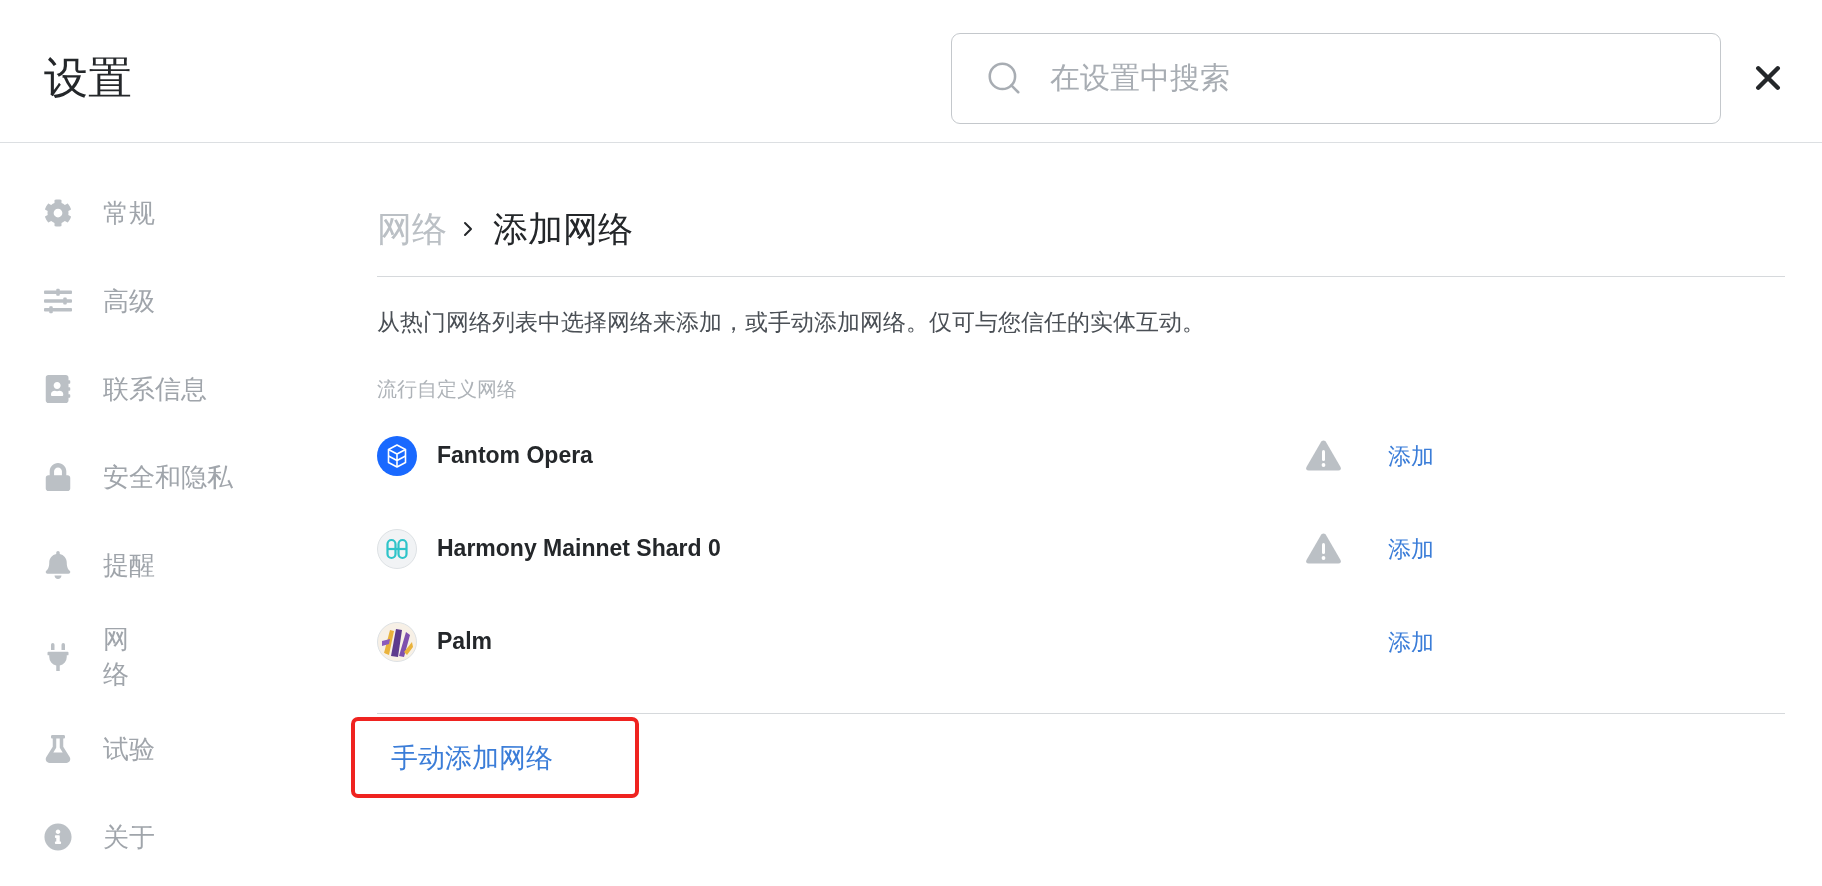 This screenshot has width=1822, height=886. What do you see at coordinates (58, 565) in the screenshot?
I see `bell-icon` at bounding box center [58, 565].